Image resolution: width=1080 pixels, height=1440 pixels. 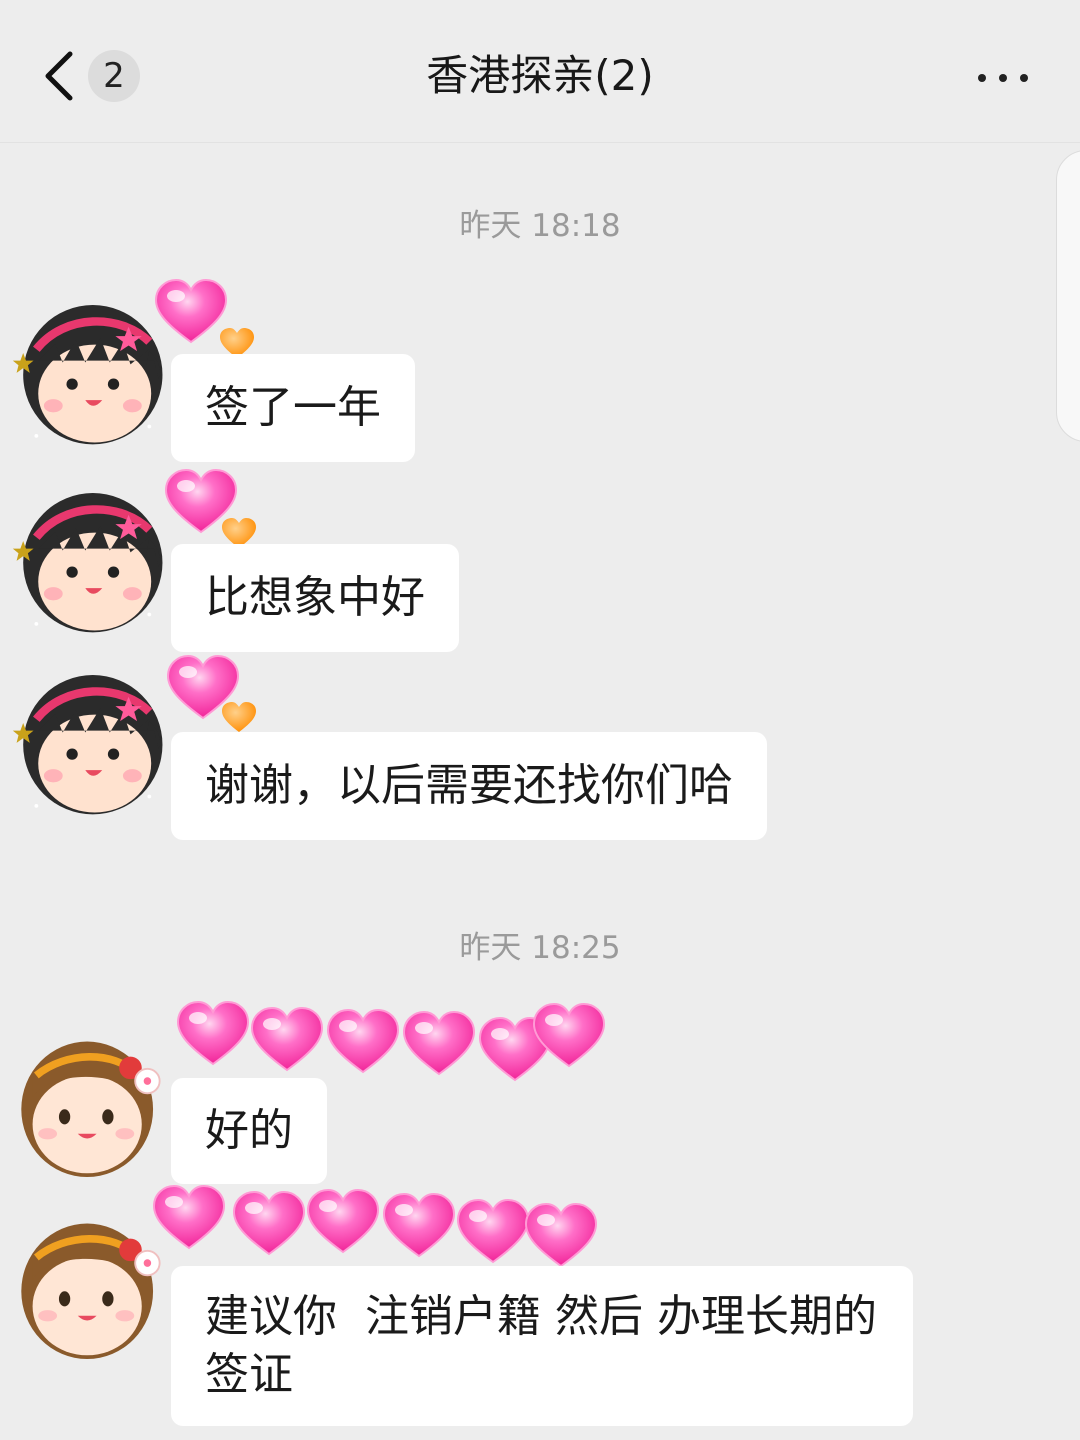 I want to click on more-options-icon, so click(x=1003, y=78).